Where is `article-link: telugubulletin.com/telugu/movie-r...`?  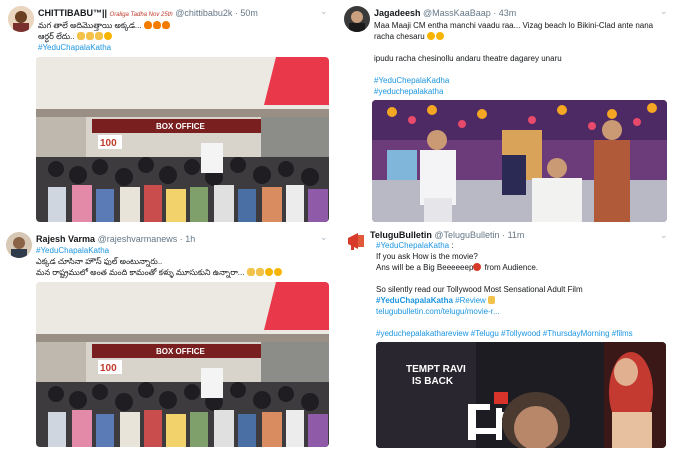
article-link: telugubulletin.com/telugu/movie-r... is located at coordinates (524, 311).